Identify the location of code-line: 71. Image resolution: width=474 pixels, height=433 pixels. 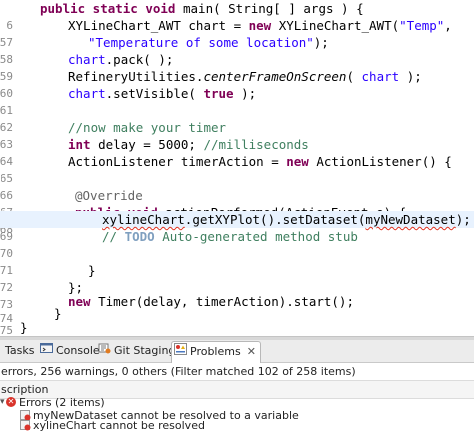
(237, 261).